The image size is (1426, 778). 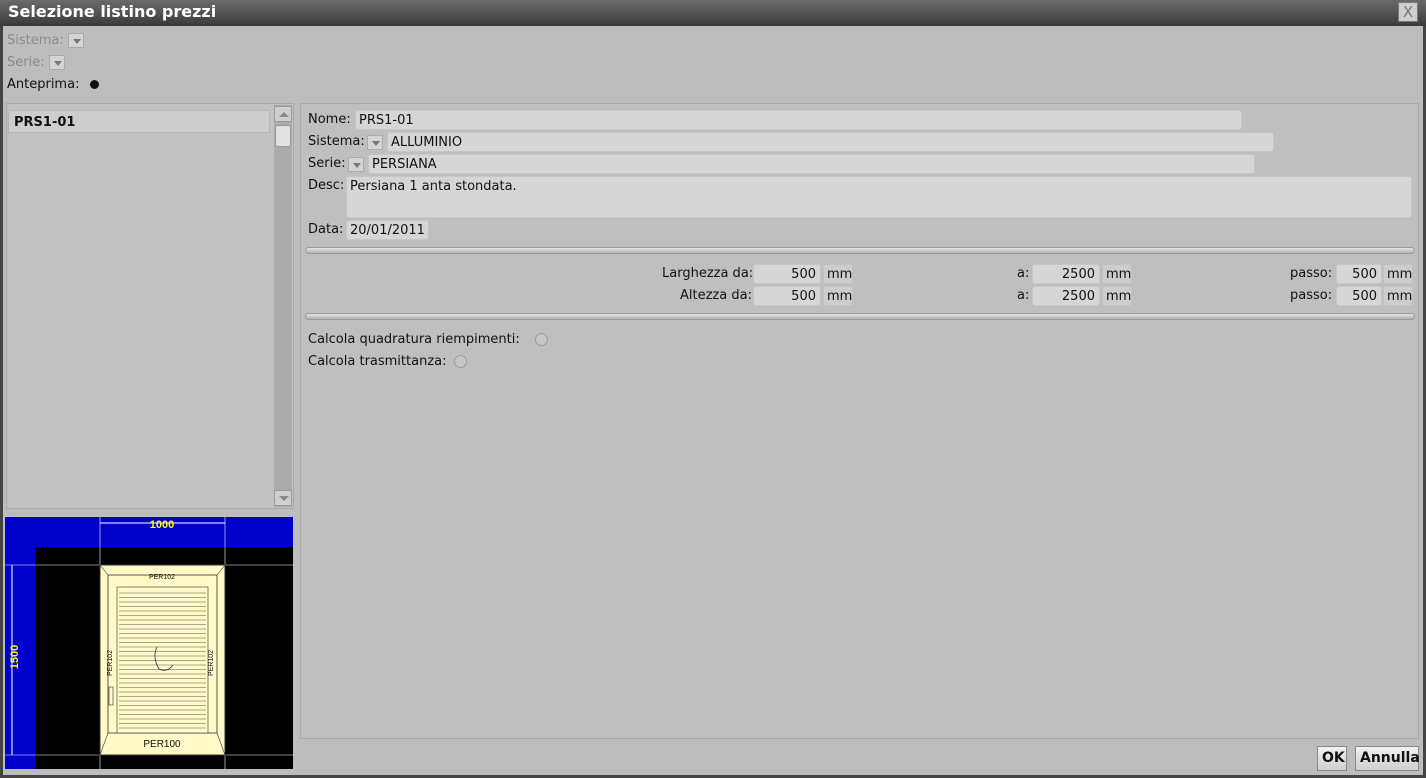 I want to click on data-field: 20/01/2011, so click(x=387, y=230).